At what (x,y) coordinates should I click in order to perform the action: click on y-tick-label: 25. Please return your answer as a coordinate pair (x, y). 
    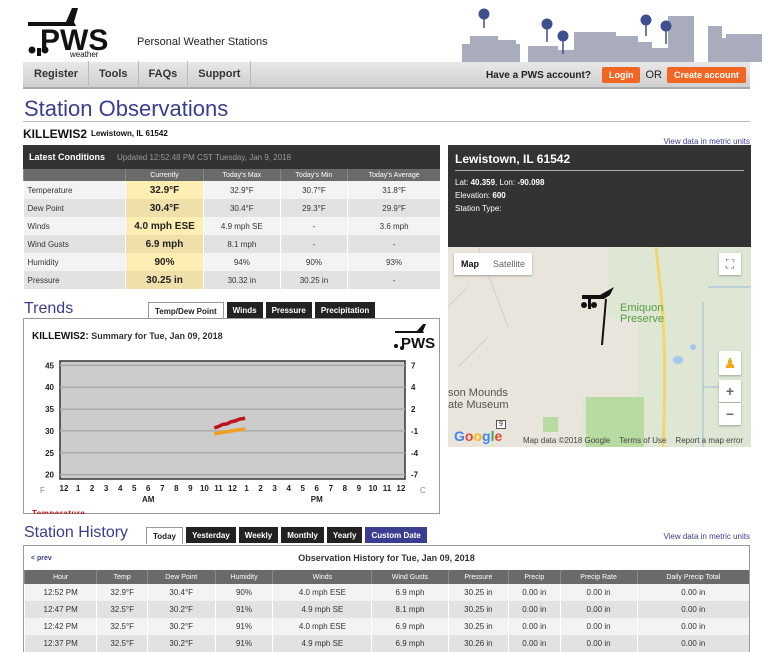
    Looking at the image, I should click on (49, 453).